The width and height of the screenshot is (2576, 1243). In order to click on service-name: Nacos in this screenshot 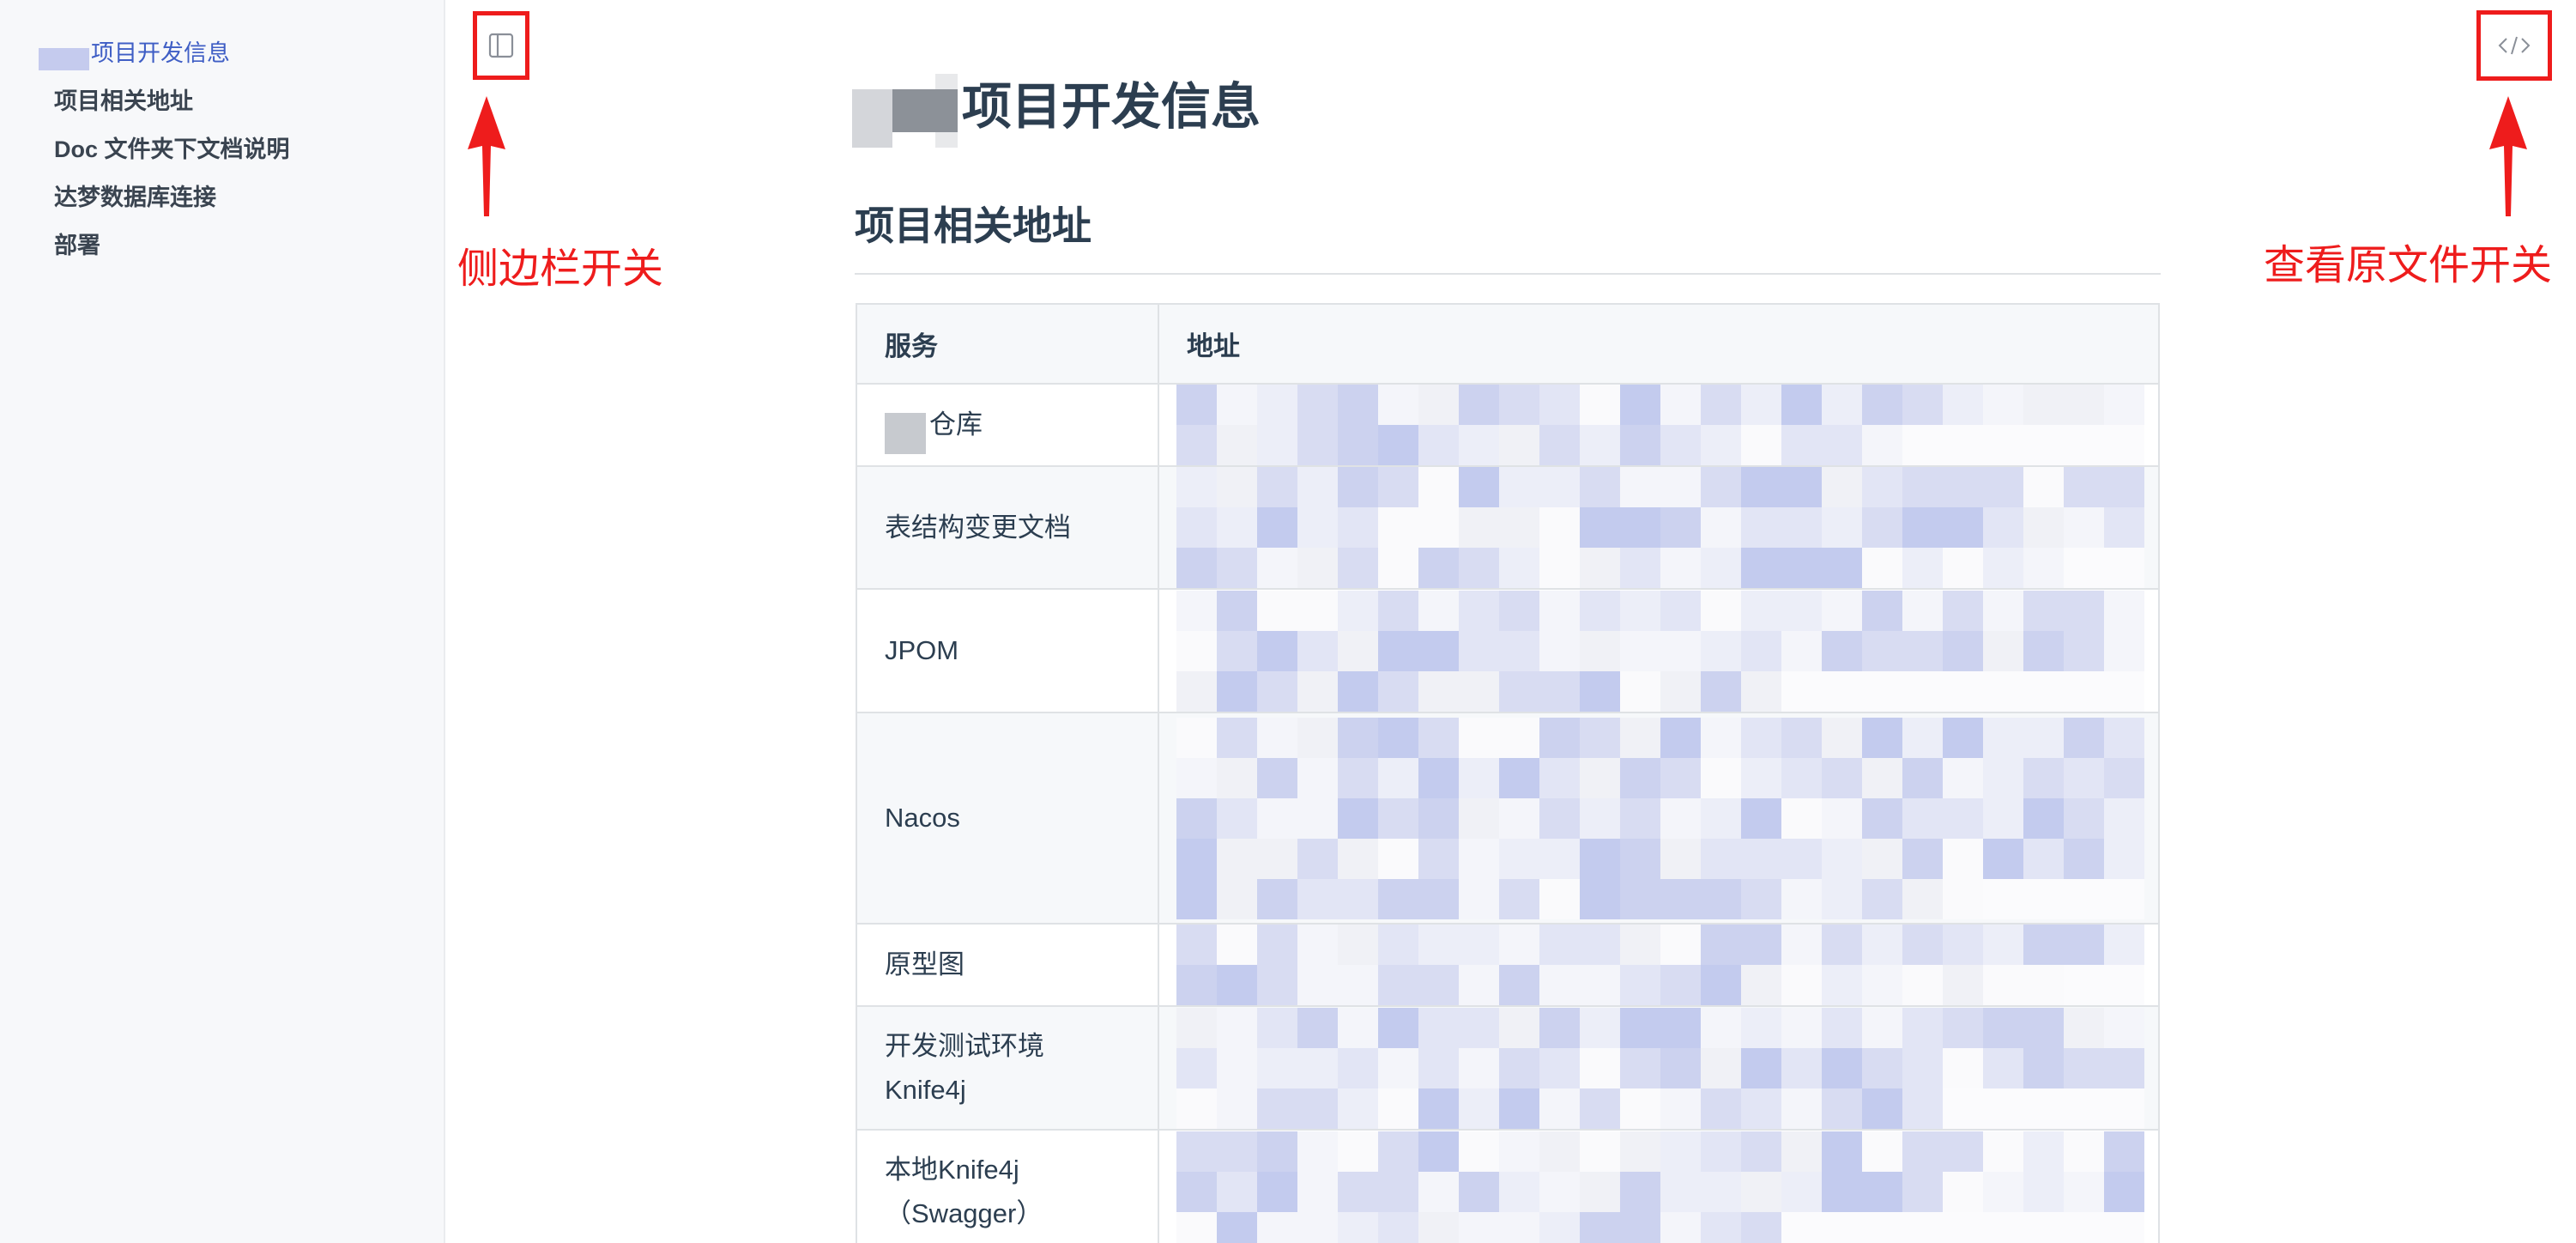, I will do `click(922, 819)`.